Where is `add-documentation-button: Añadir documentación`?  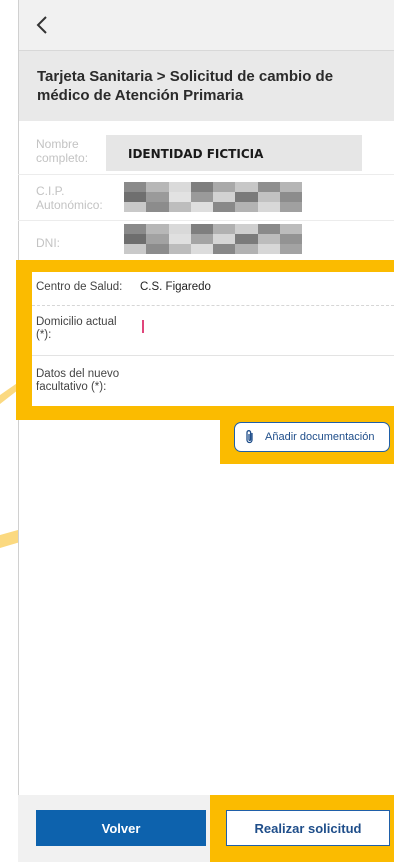 add-documentation-button: Añadir documentación is located at coordinates (312, 437).